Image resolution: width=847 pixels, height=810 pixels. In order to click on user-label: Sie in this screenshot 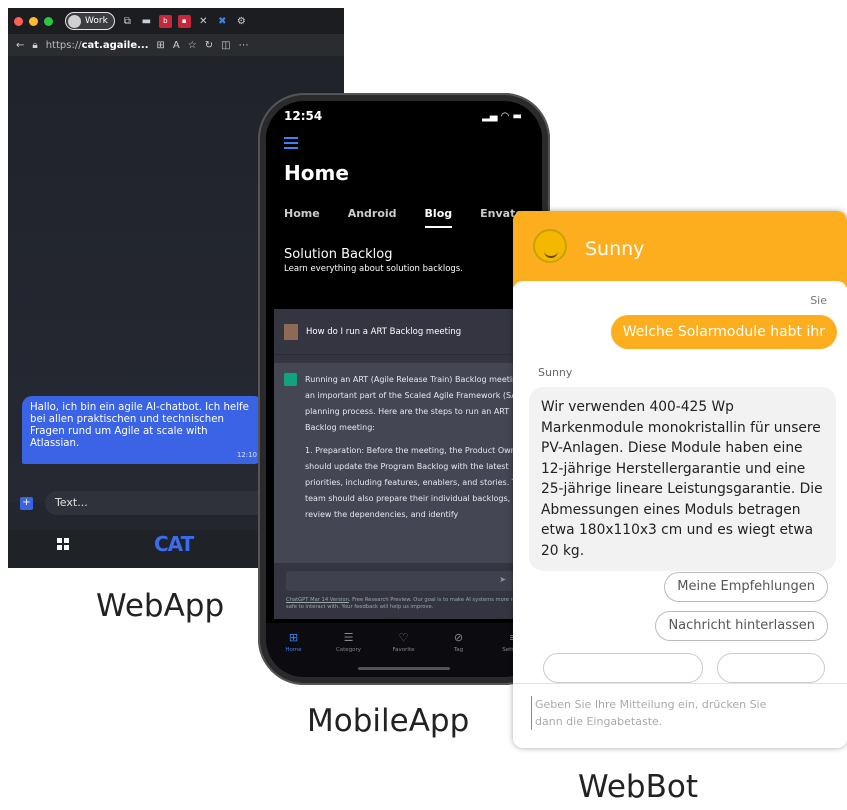, I will do `click(818, 300)`.